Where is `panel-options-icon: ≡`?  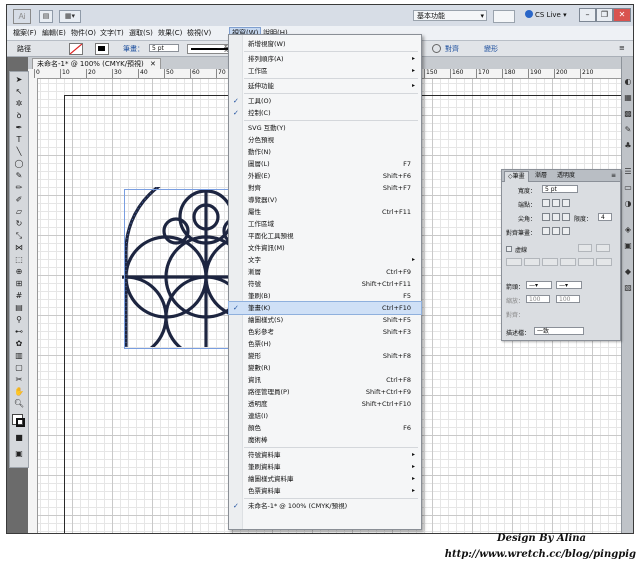 panel-options-icon: ≡ is located at coordinates (613, 176).